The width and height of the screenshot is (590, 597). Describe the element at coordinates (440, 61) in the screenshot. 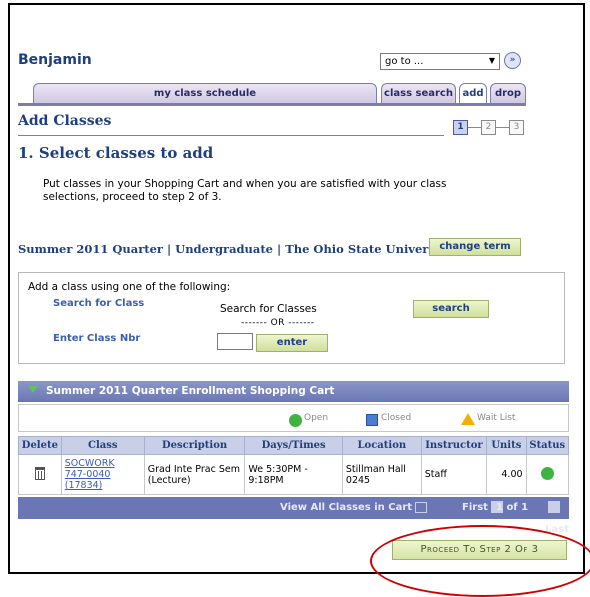

I see `goto-select: go to ... ▼` at that location.